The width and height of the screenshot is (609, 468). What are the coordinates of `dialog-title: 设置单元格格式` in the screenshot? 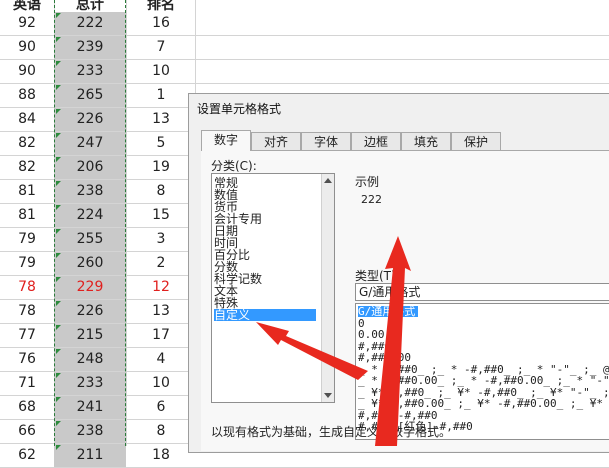 It's located at (239, 109).